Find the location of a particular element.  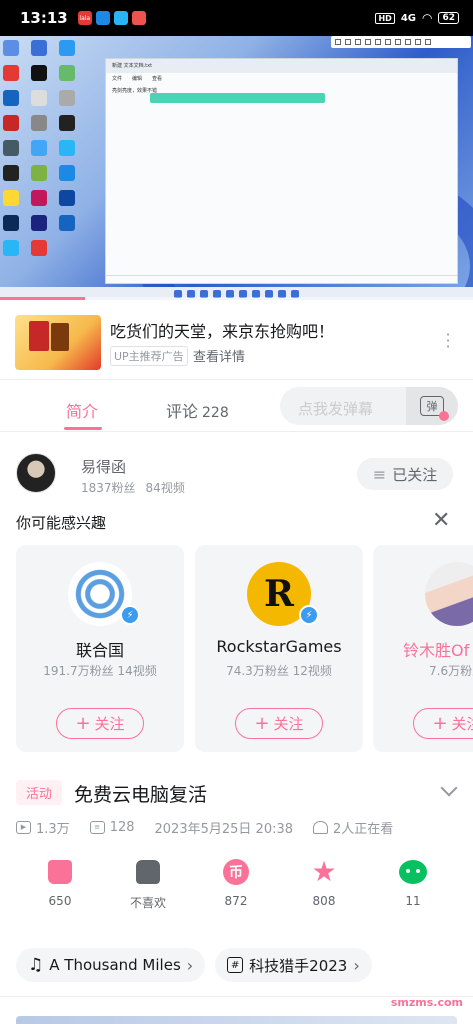

wifi-icon: ◠ is located at coordinates (427, 18).